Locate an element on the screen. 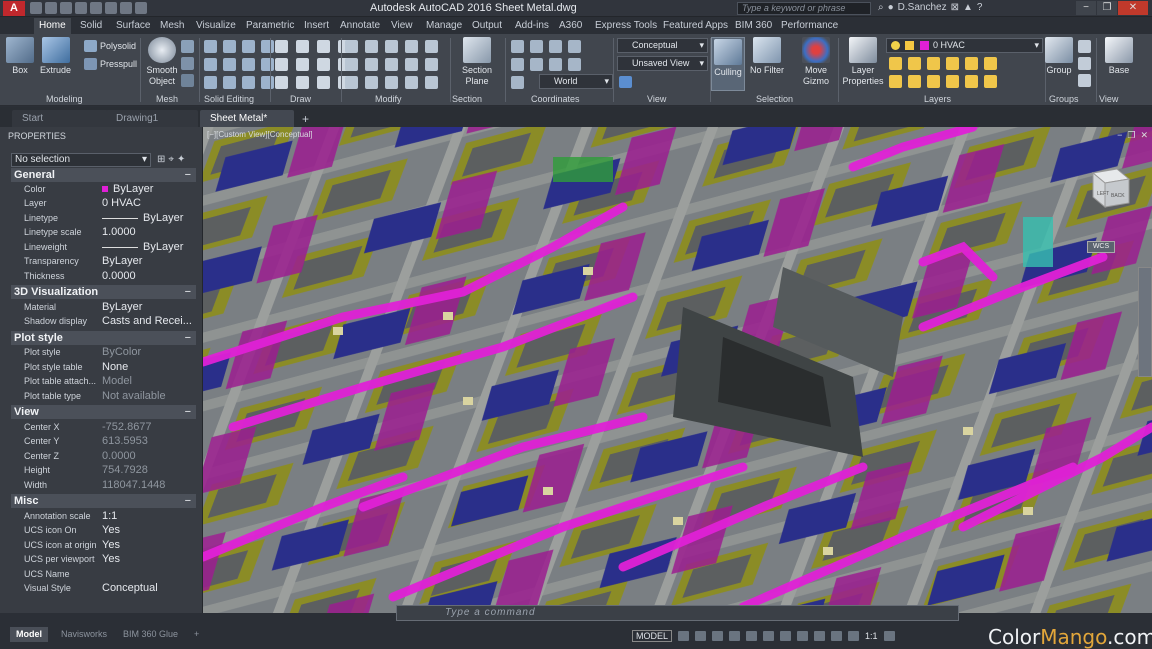 The height and width of the screenshot is (649, 1152). section-misc: Misc − is located at coordinates (103, 501).